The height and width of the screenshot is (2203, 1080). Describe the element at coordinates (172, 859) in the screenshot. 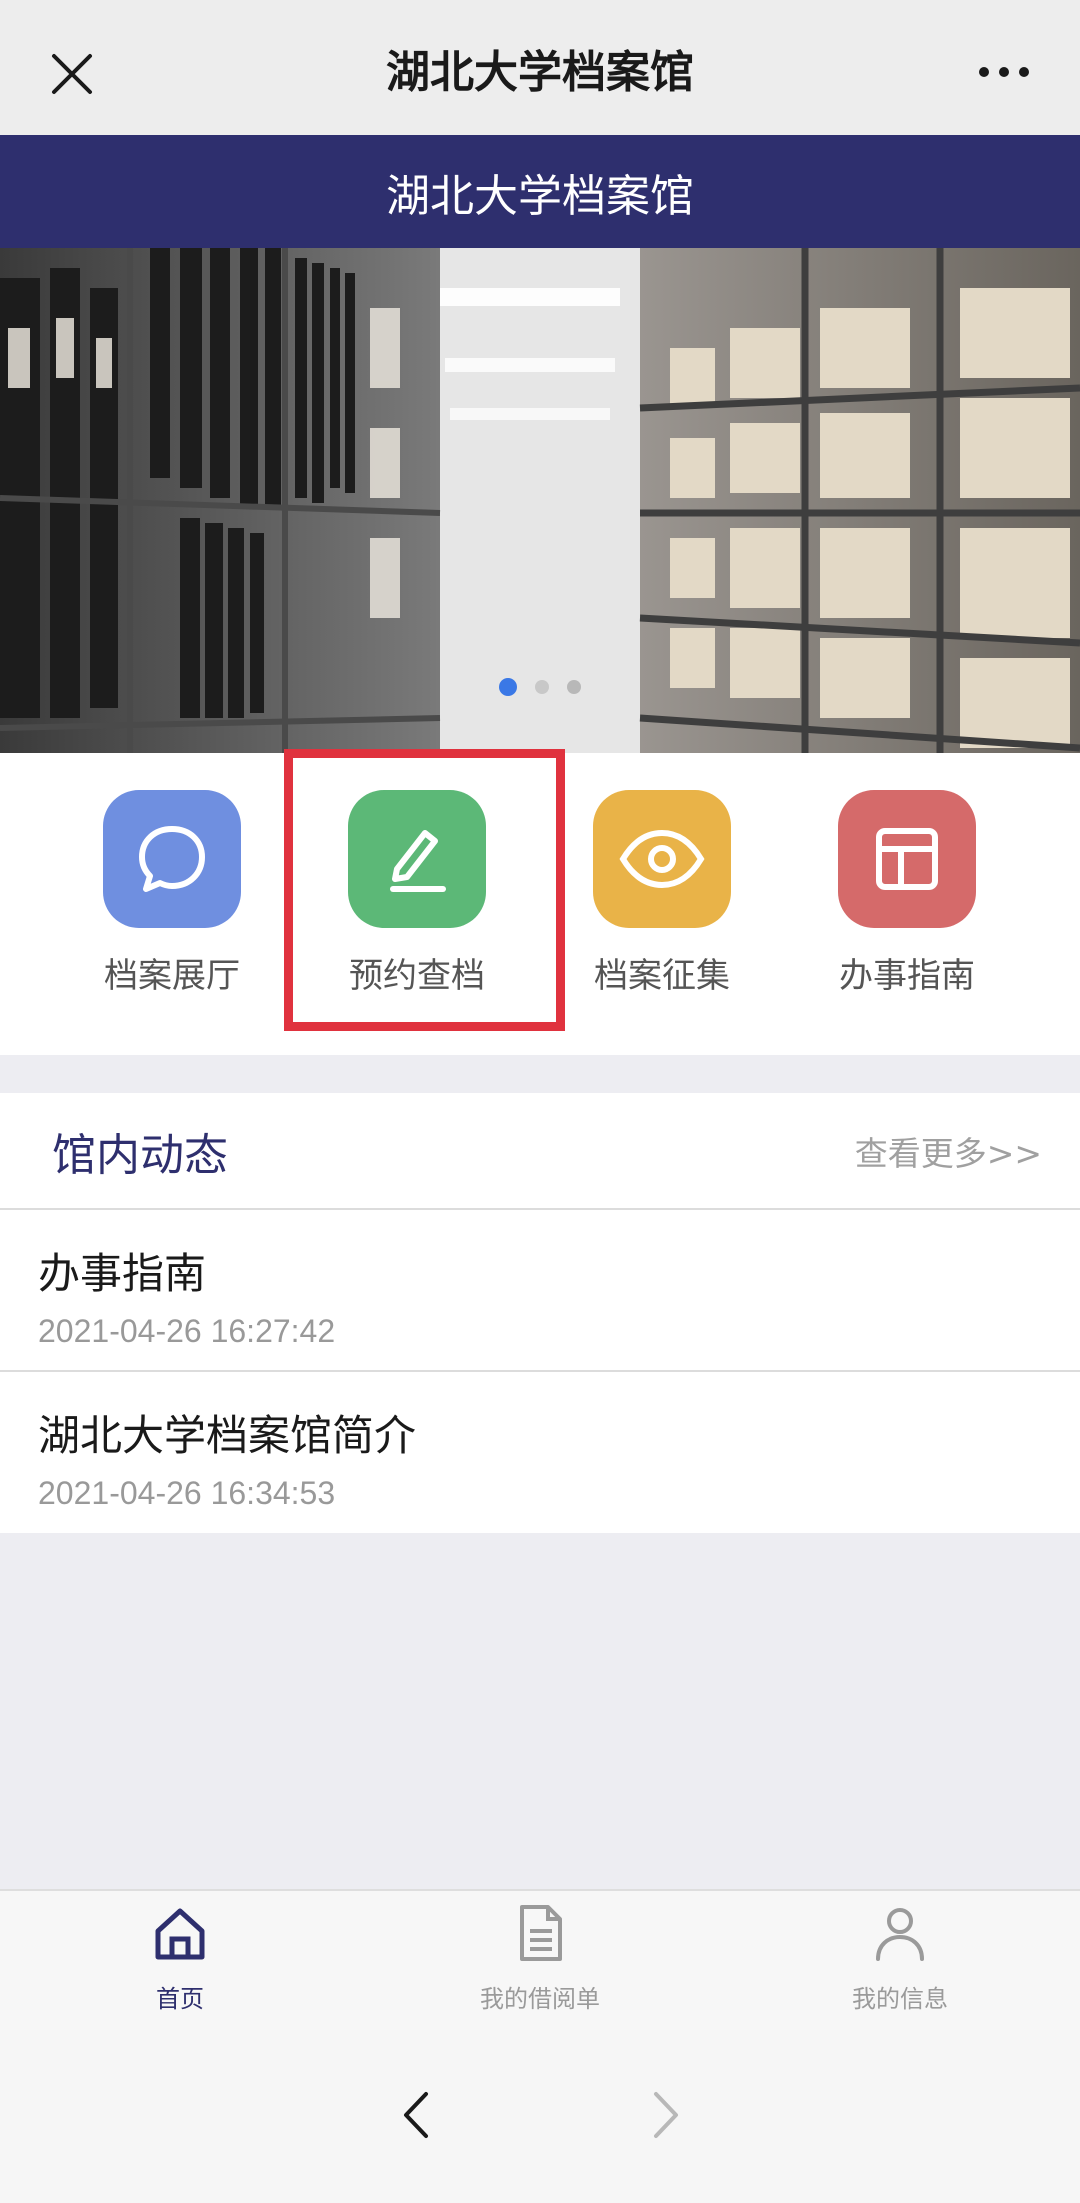

I see `chat-bubble-icon` at that location.